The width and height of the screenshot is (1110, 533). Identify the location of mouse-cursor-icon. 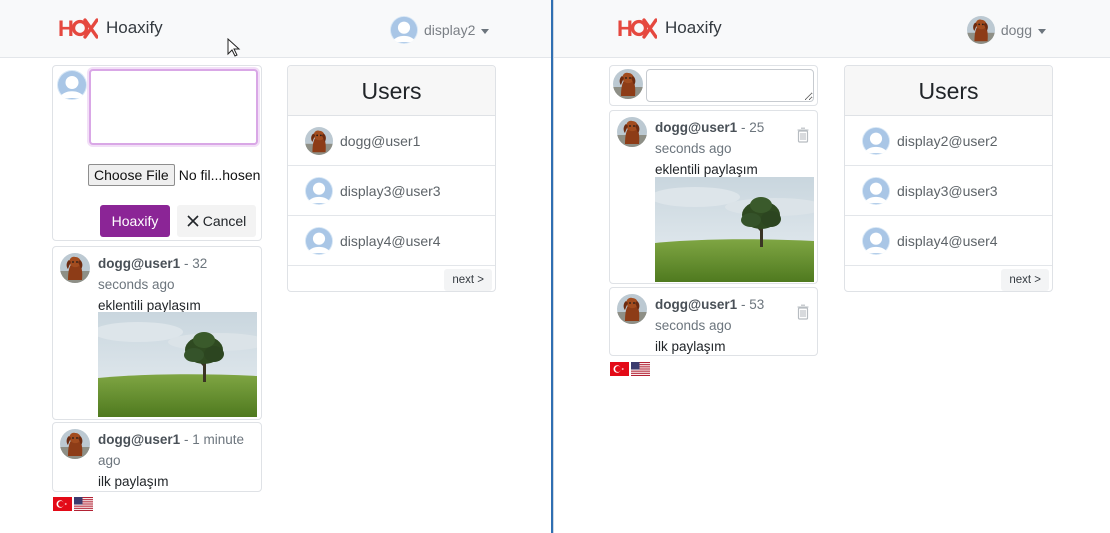
(234, 47).